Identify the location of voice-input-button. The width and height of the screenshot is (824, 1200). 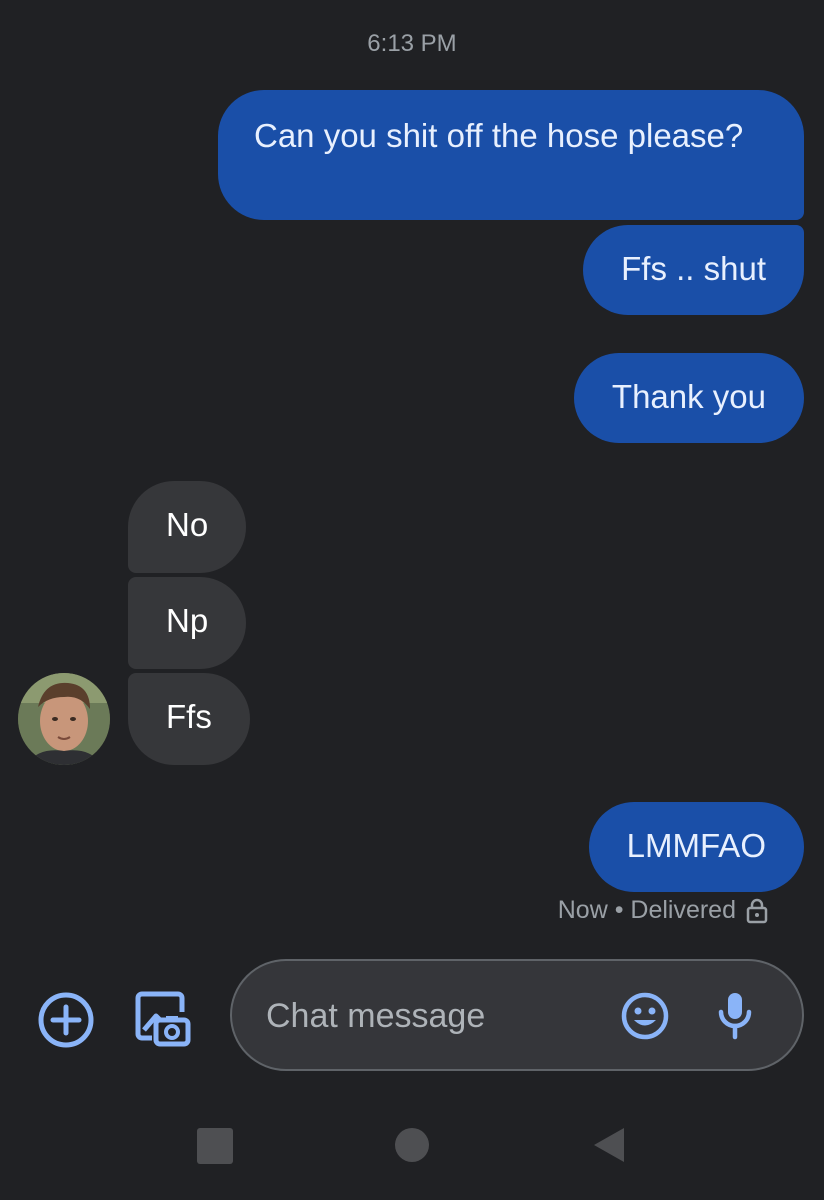
(735, 1016).